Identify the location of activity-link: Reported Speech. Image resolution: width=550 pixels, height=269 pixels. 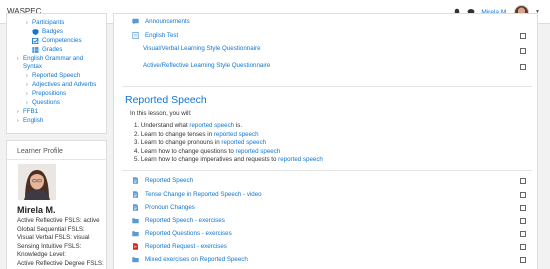
(169, 180).